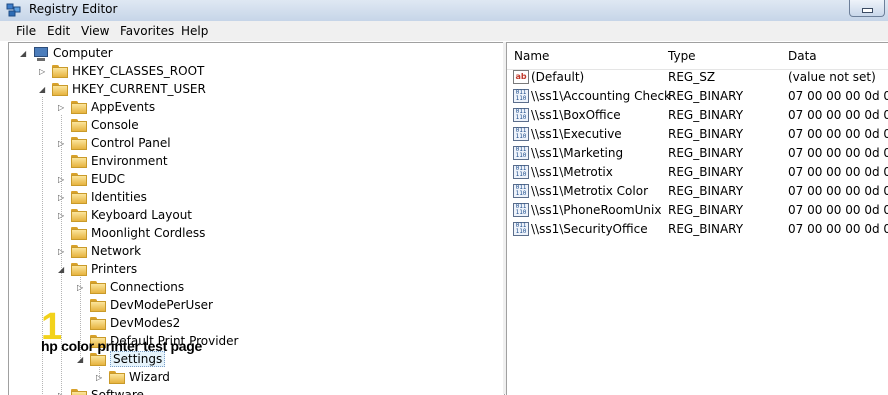 This screenshot has width=888, height=395. Describe the element at coordinates (147, 287) in the screenshot. I see `tree-node-label: Connections` at that location.